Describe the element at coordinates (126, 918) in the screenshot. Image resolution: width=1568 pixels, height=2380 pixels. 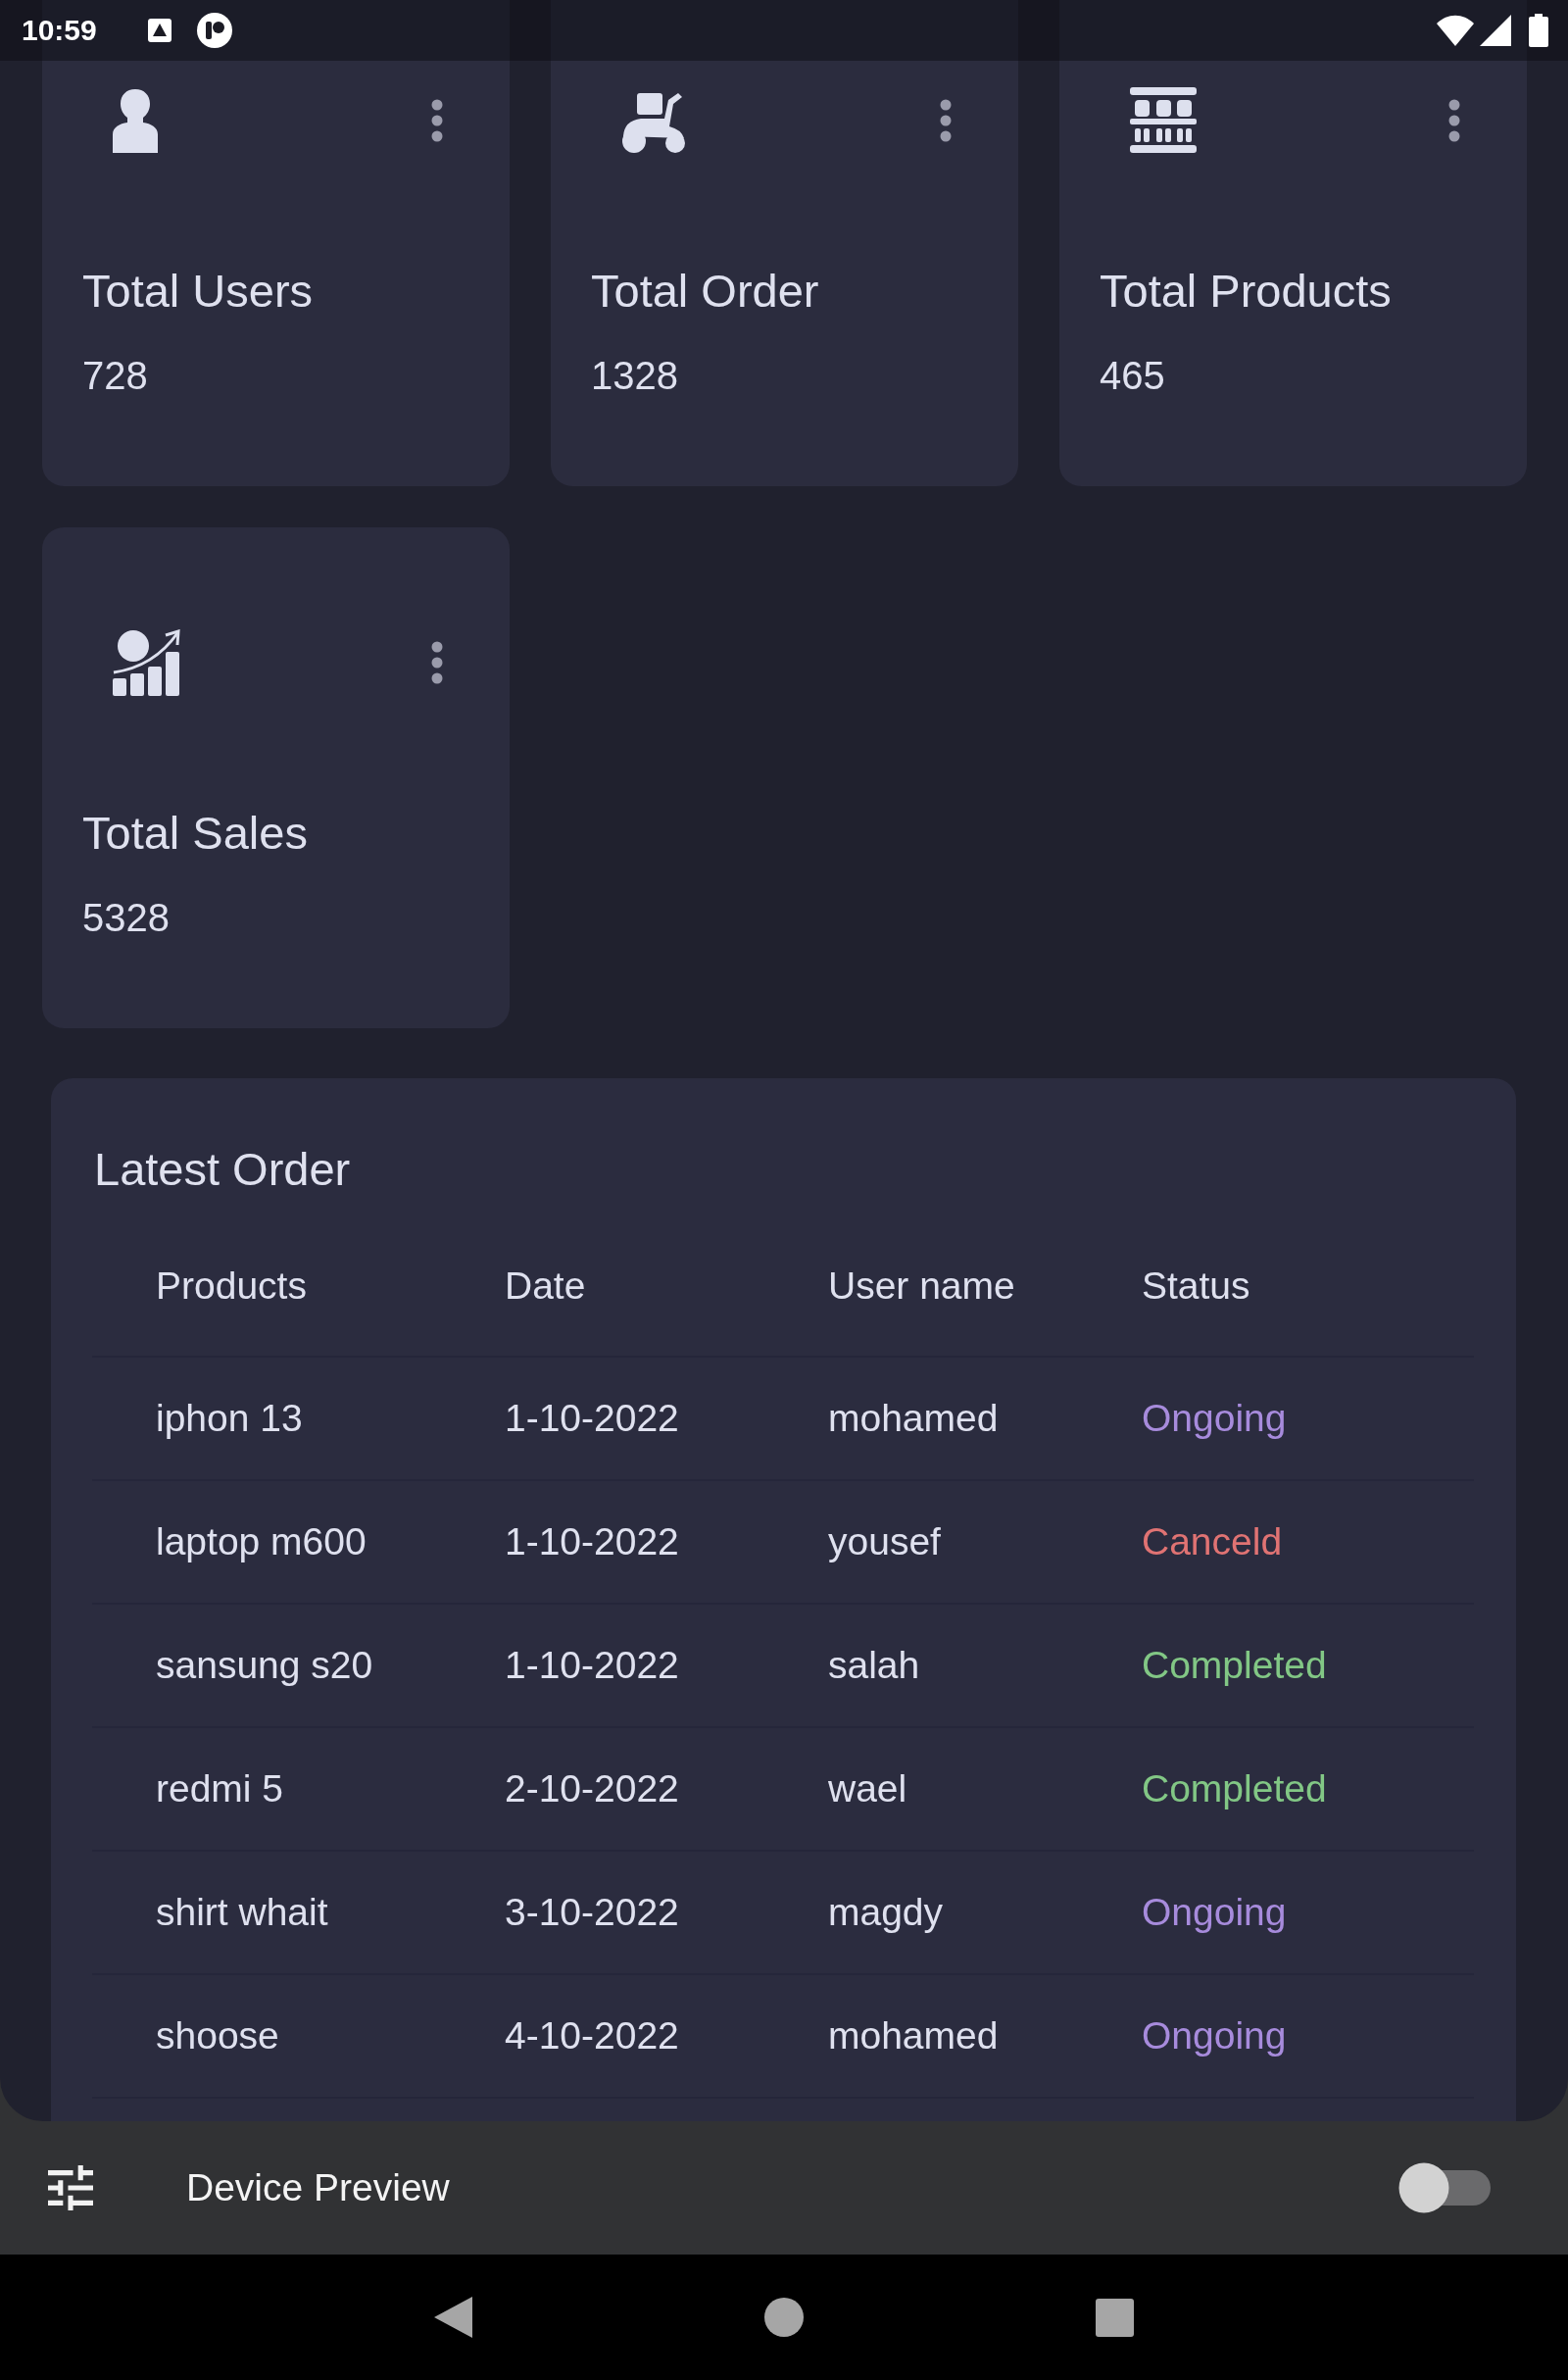
I see `card-value: 5328` at that location.